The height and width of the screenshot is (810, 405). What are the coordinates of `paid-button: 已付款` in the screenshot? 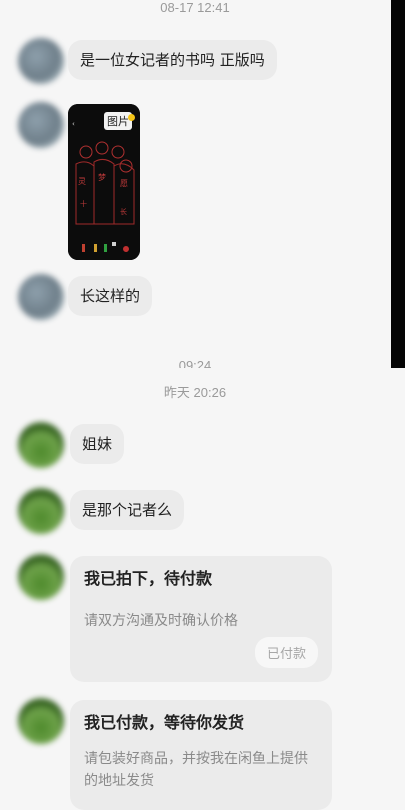 It's located at (286, 652).